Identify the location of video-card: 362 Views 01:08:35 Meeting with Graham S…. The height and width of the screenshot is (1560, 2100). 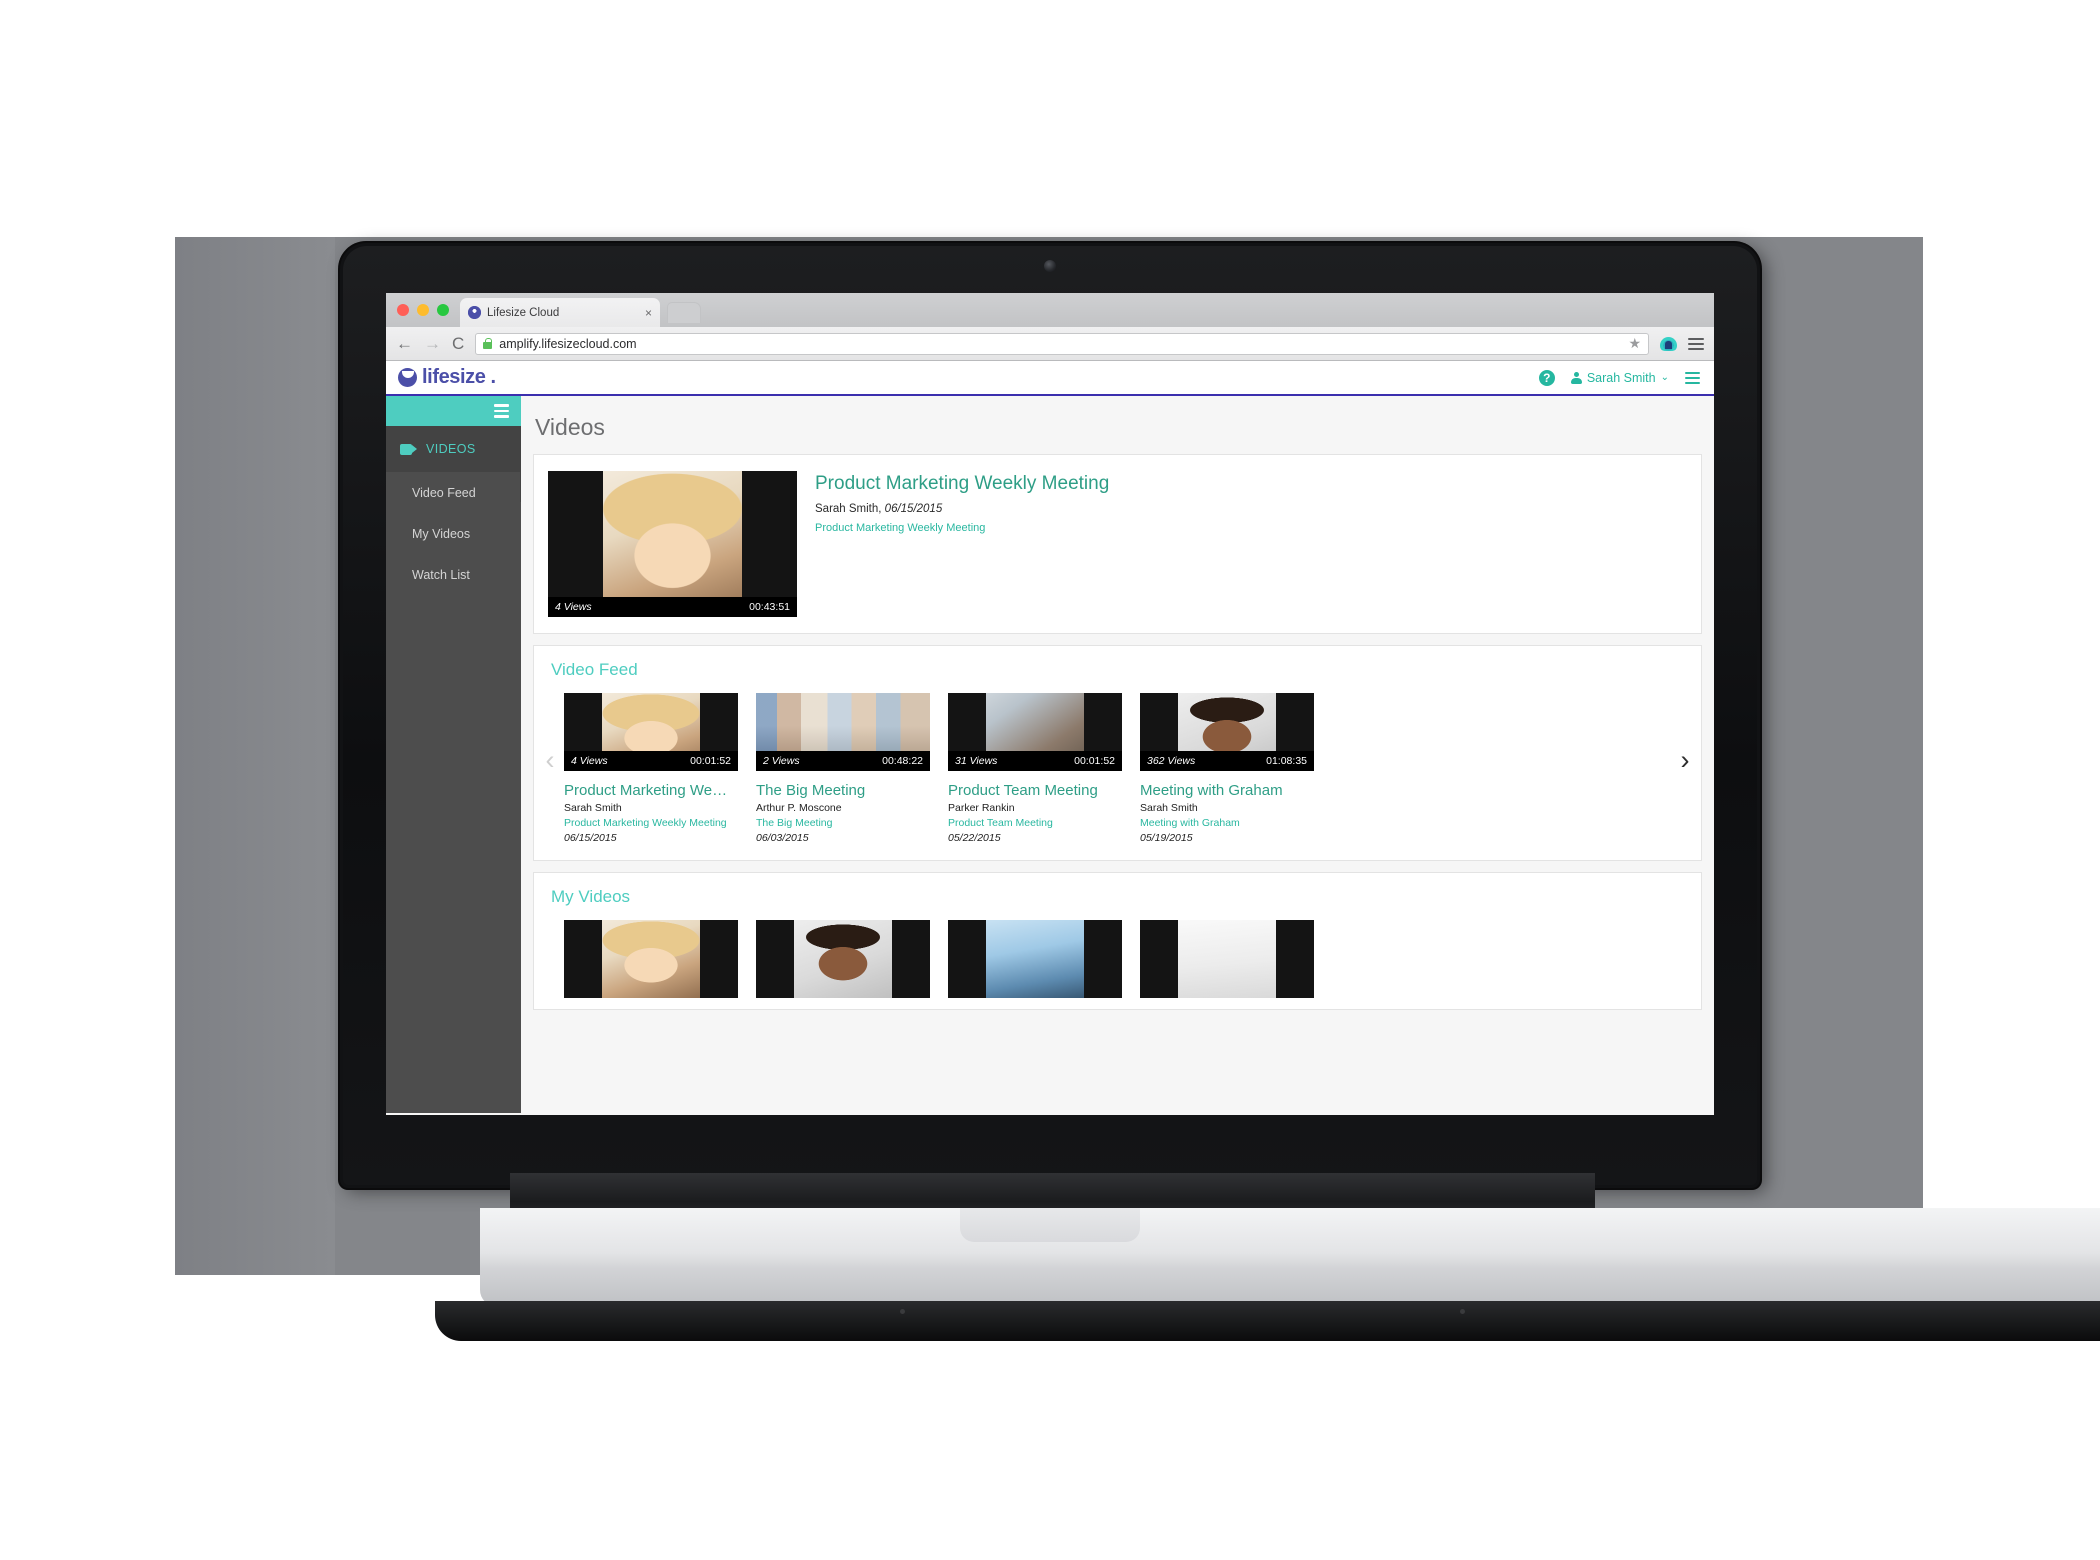
(1227, 768).